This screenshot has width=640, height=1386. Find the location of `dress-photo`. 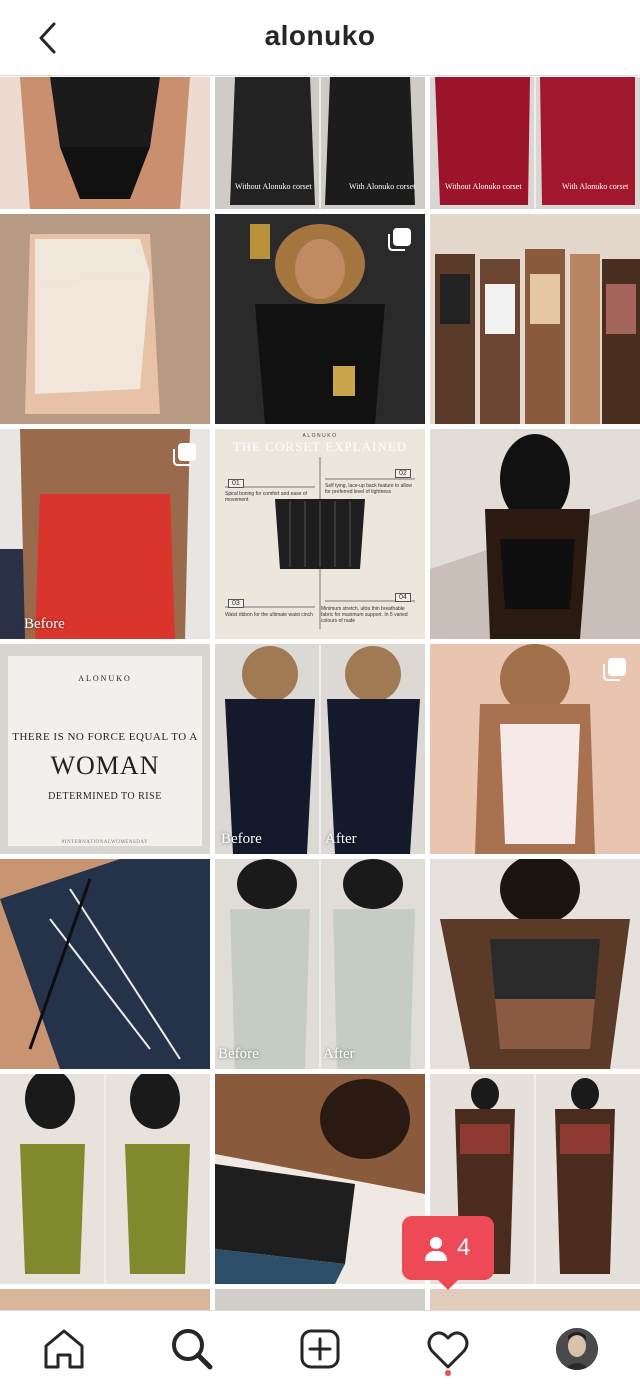

dress-photo is located at coordinates (105, 1179).